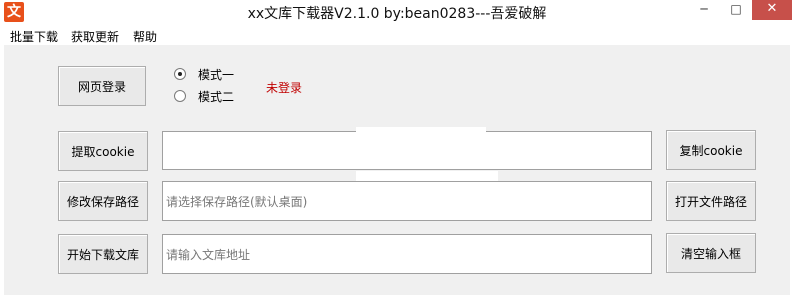 This screenshot has width=794, height=299. I want to click on clear-input-button: 清空输入框, so click(711, 253).